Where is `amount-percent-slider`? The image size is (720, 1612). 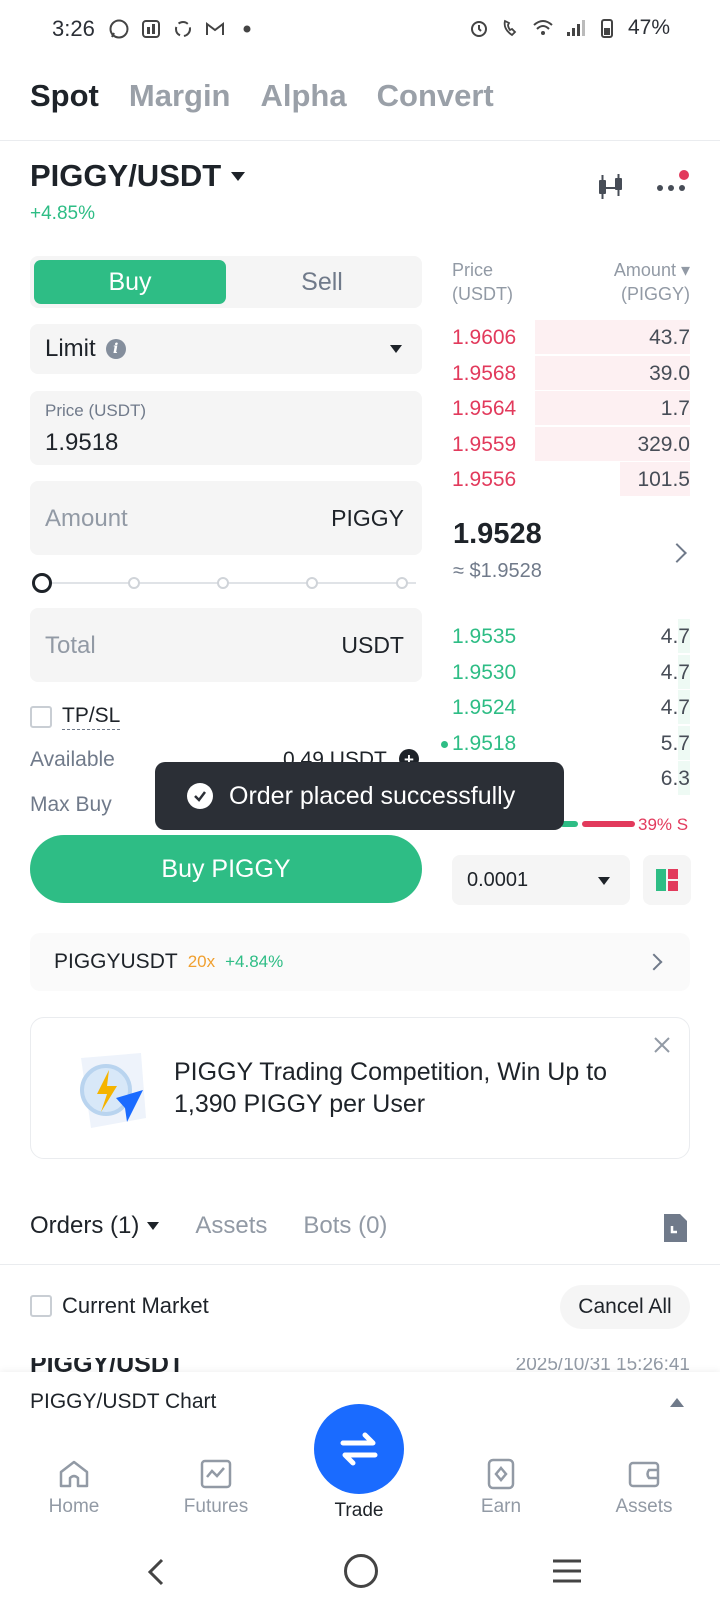 amount-percent-slider is located at coordinates (226, 583).